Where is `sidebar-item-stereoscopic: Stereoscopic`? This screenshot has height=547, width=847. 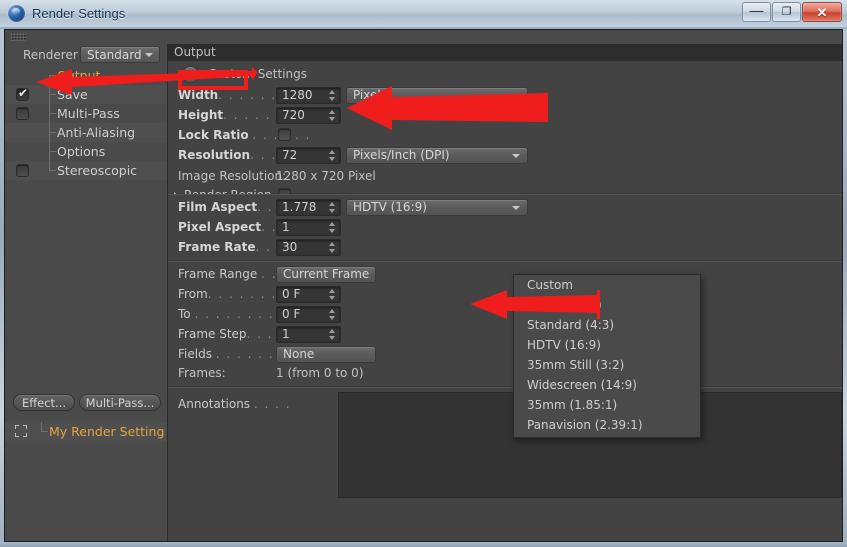
sidebar-item-stereoscopic: Stereoscopic is located at coordinates (86, 170).